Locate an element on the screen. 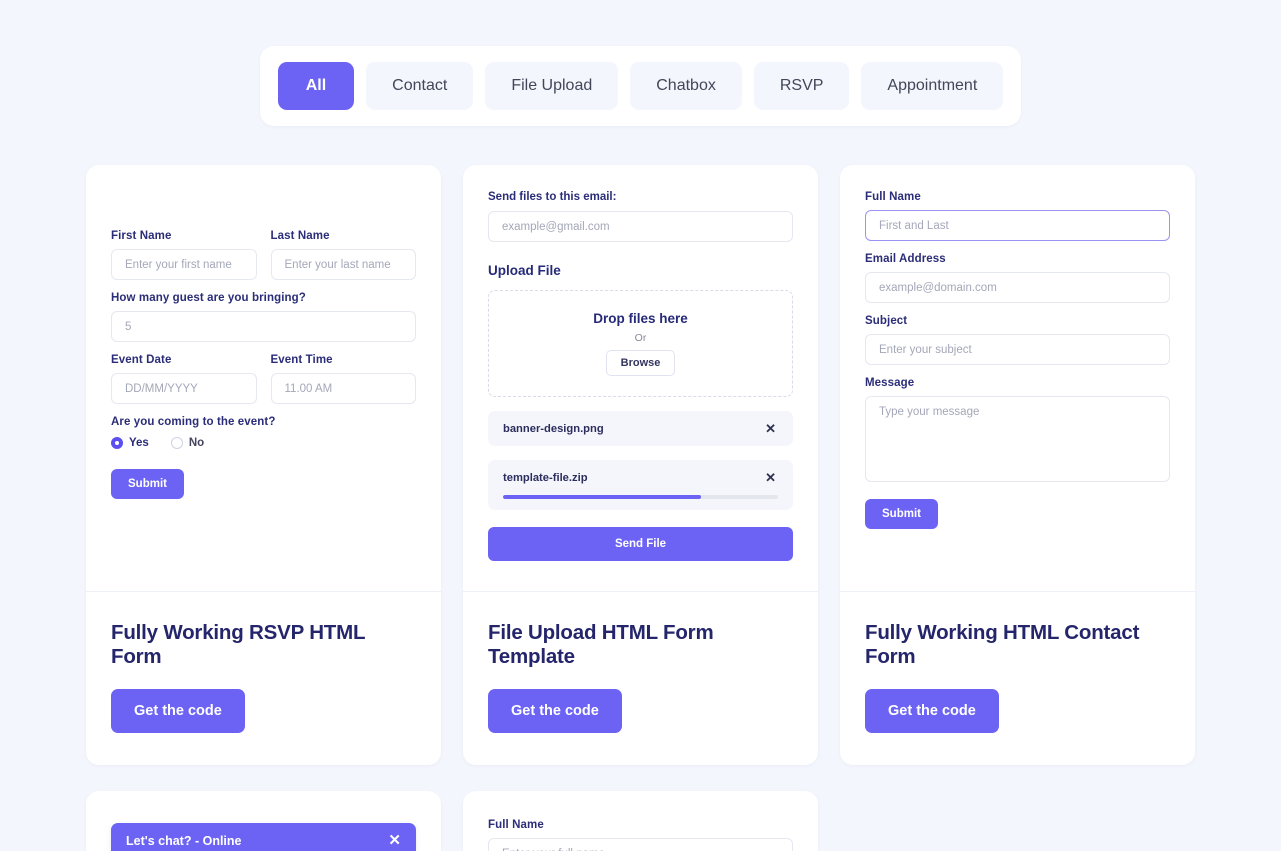 The height and width of the screenshot is (851, 1281). contact-card-title: Fully Working HTML Contact Form is located at coordinates (1002, 644).